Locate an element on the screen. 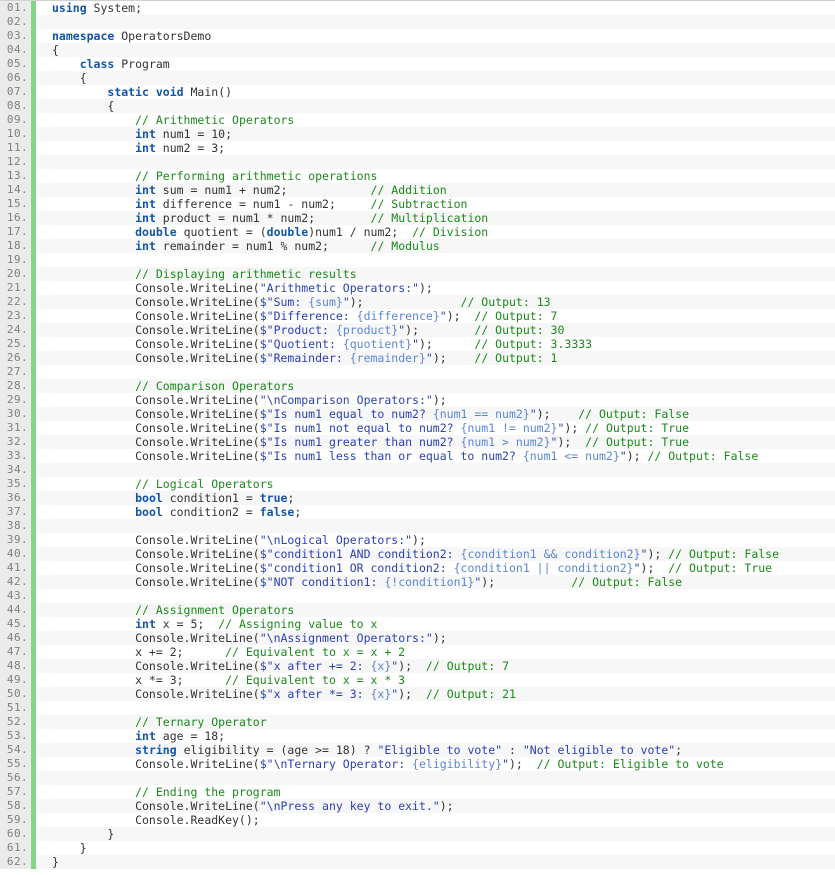 The width and height of the screenshot is (835, 875). code-line: 35. // Logical Operators is located at coordinates (417, 484).